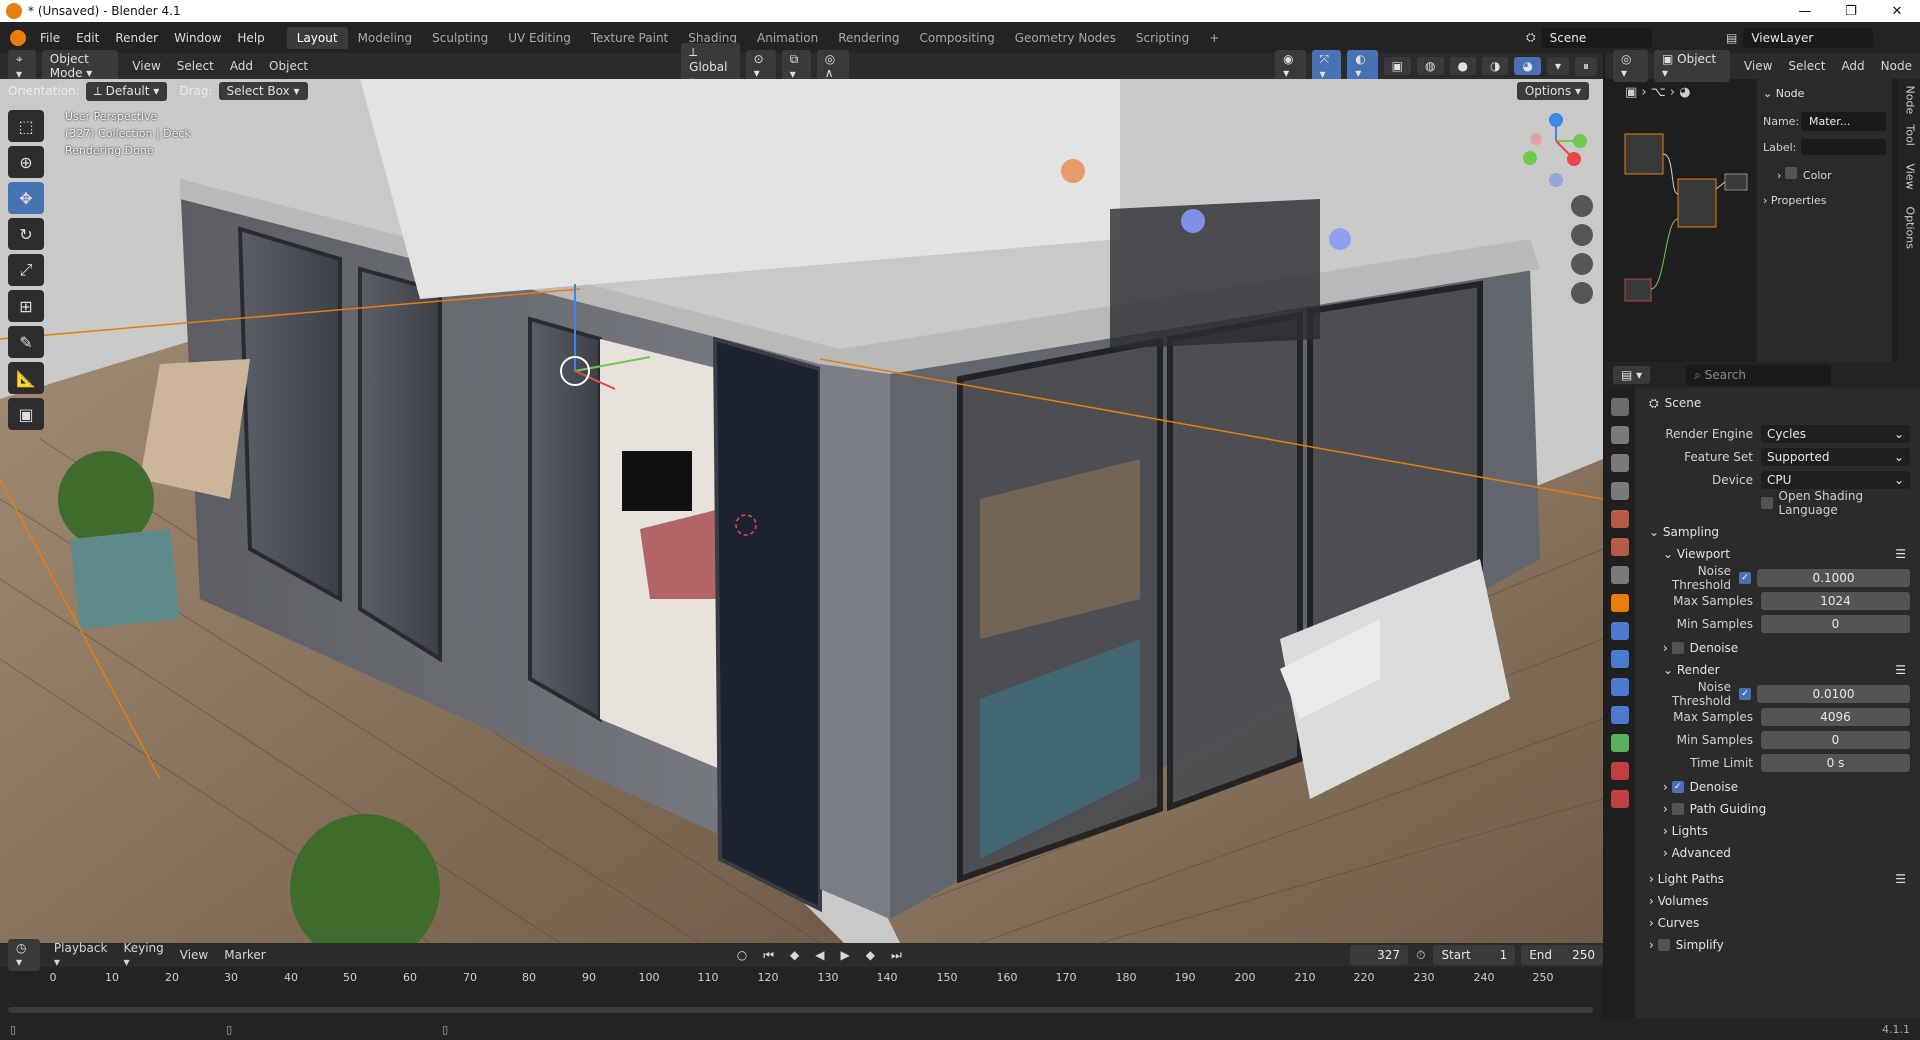 The image size is (1920, 1040). I want to click on tab-rendering: Rendering, so click(868, 38).